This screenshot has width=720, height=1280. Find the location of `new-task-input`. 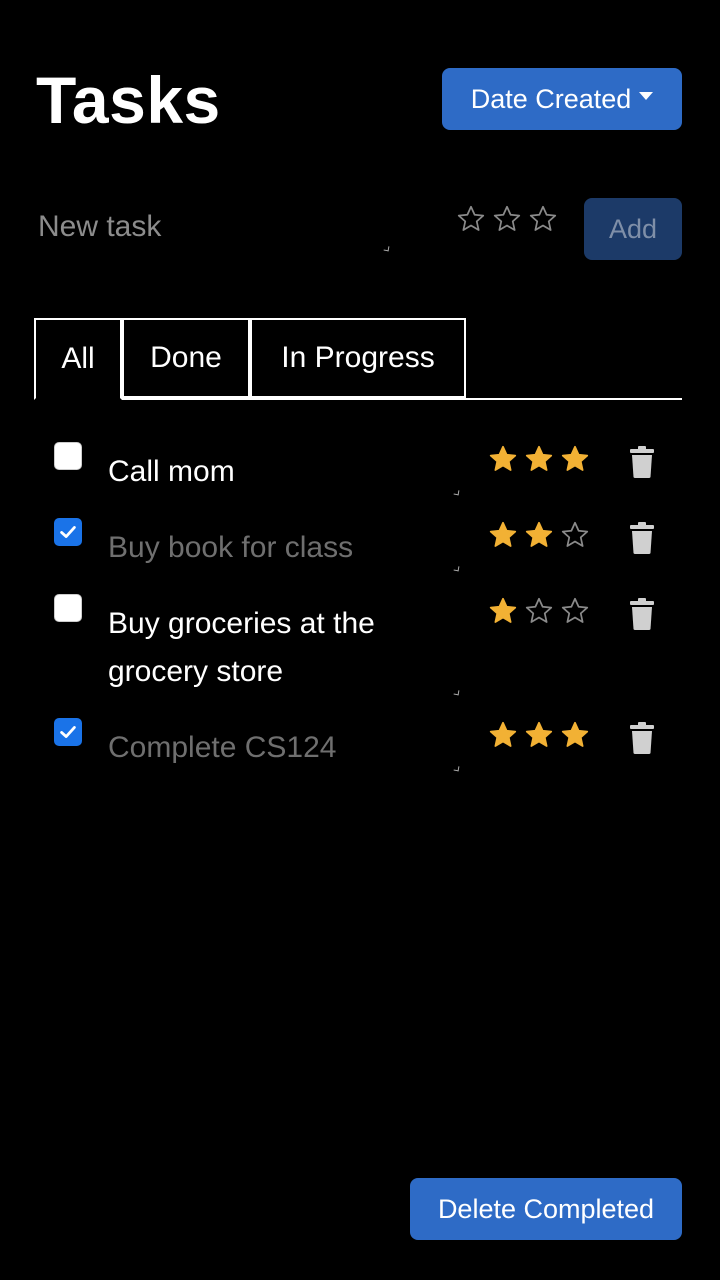

new-task-input is located at coordinates (214, 227).